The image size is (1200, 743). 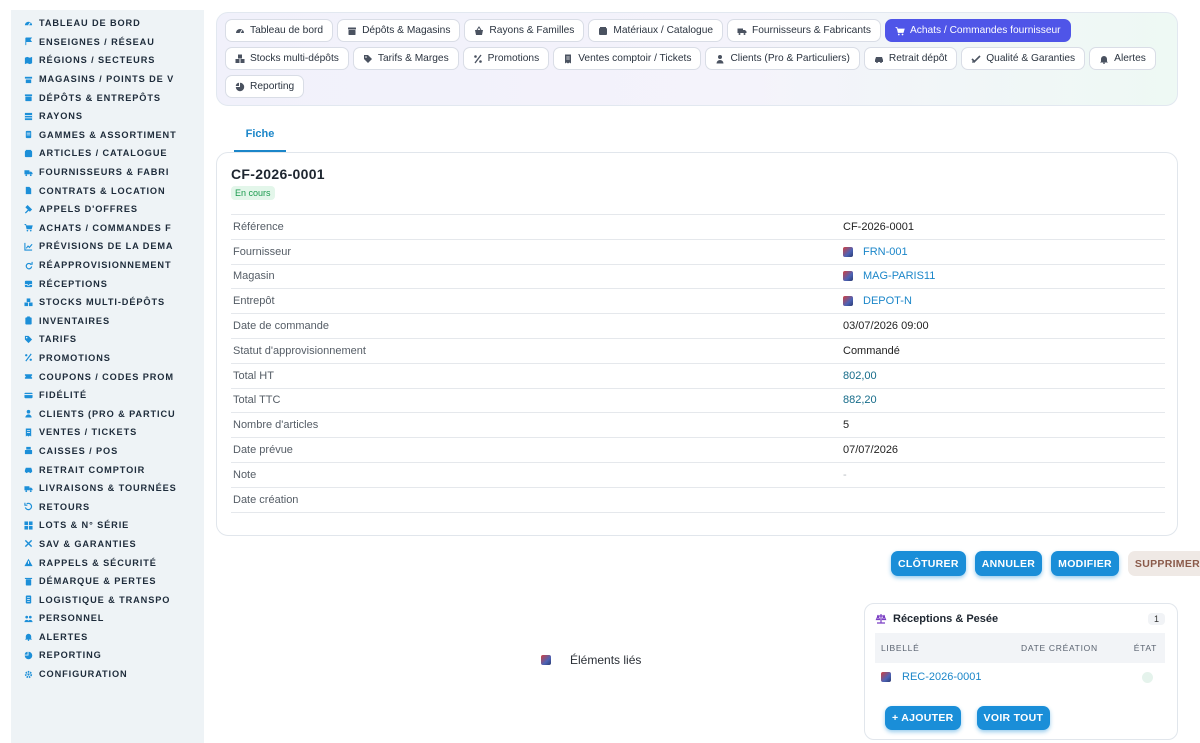 I want to click on field-link: DEPOT-N, so click(x=887, y=301).